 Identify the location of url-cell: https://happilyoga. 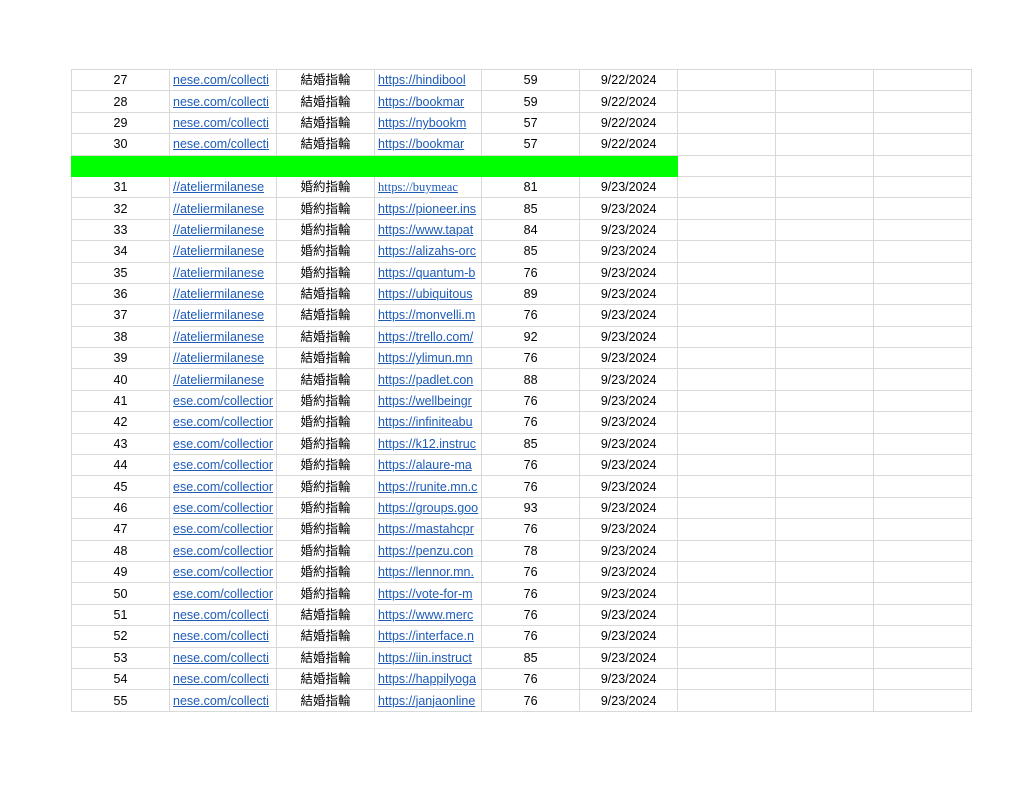
(428, 679).